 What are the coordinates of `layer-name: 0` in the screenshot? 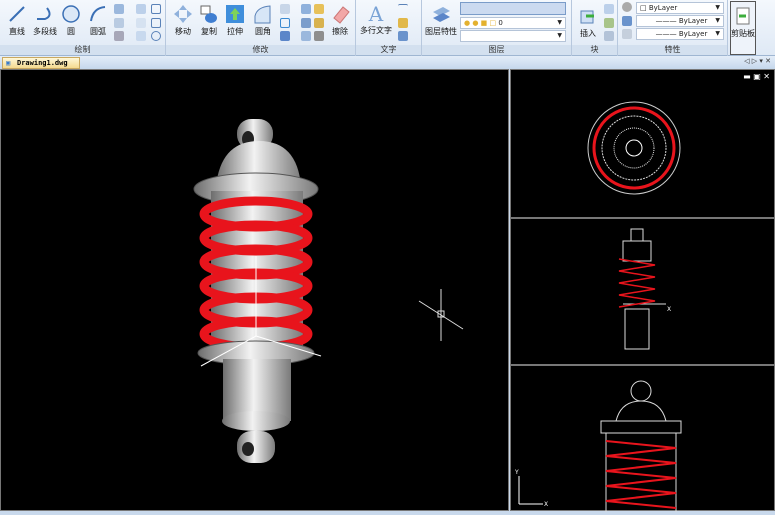 It's located at (500, 23).